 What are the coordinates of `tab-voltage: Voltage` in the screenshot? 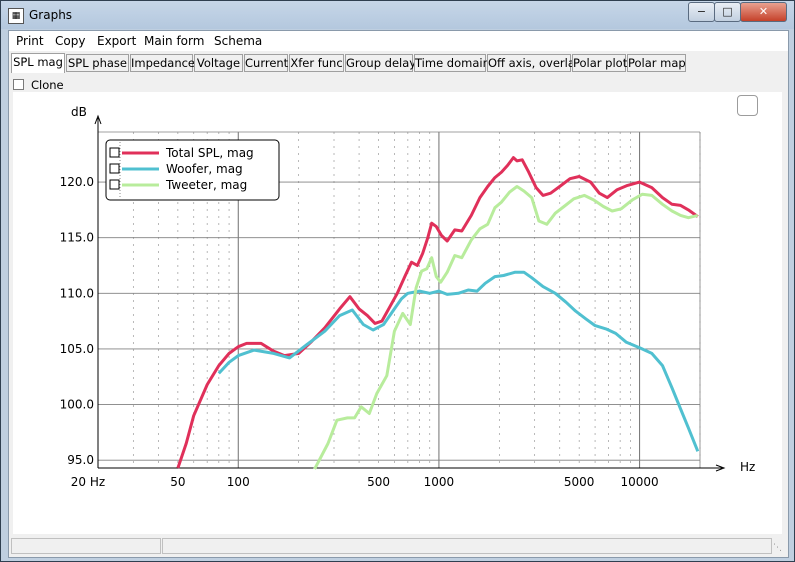 It's located at (218, 63).